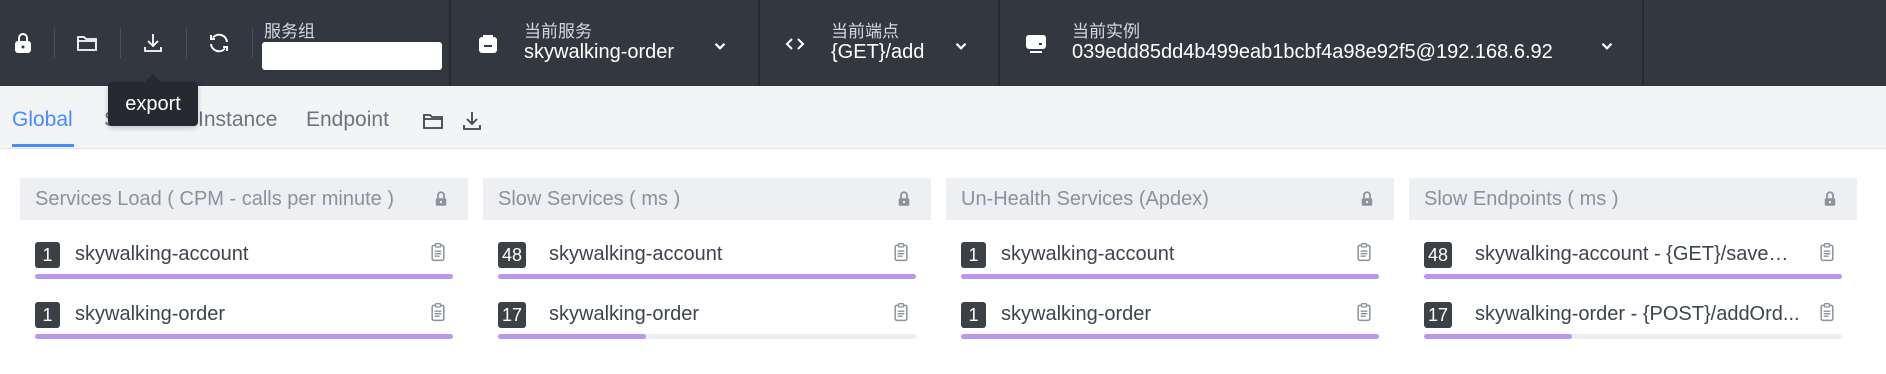  What do you see at coordinates (352, 56) in the screenshot?
I see `service-group-input` at bounding box center [352, 56].